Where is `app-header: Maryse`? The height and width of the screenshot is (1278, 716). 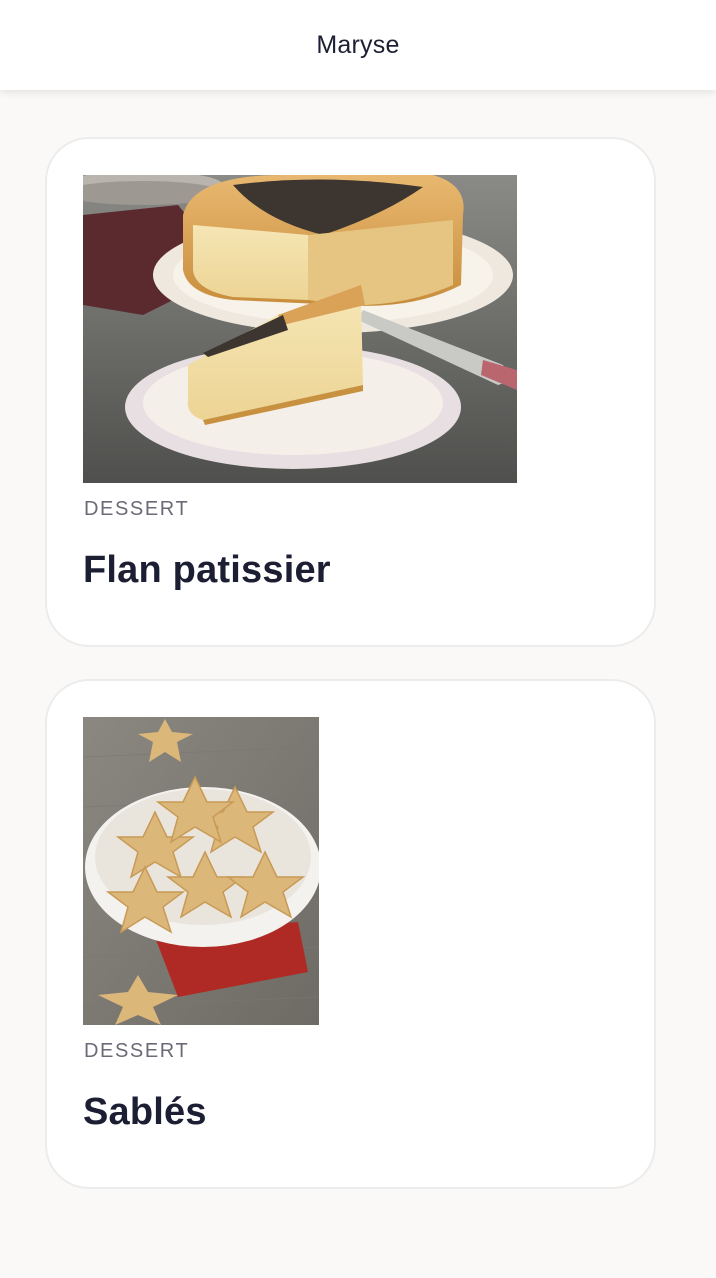 app-header: Maryse is located at coordinates (358, 45).